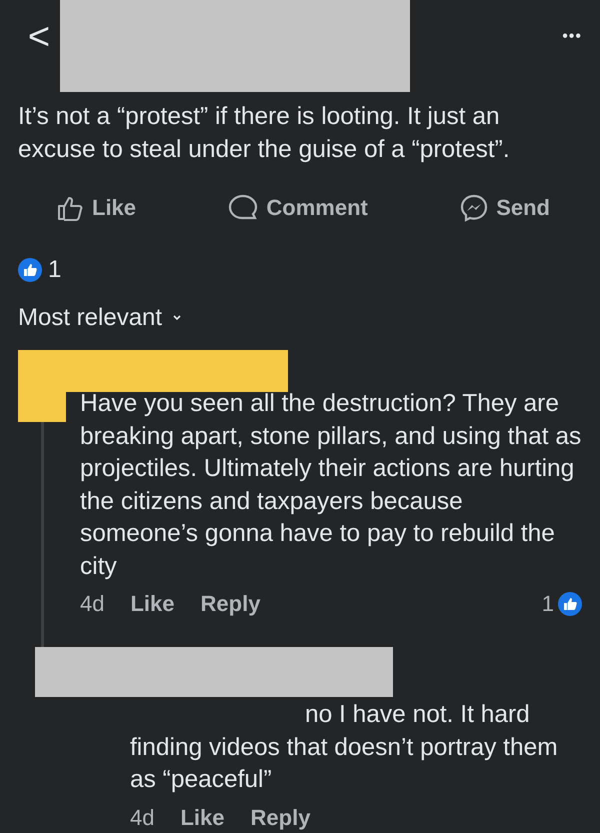 The width and height of the screenshot is (600, 833). I want to click on post-text: It’s not a “protest” if there is looting. It just an excuse to steal under the guise of a “protest”., so click(264, 133).